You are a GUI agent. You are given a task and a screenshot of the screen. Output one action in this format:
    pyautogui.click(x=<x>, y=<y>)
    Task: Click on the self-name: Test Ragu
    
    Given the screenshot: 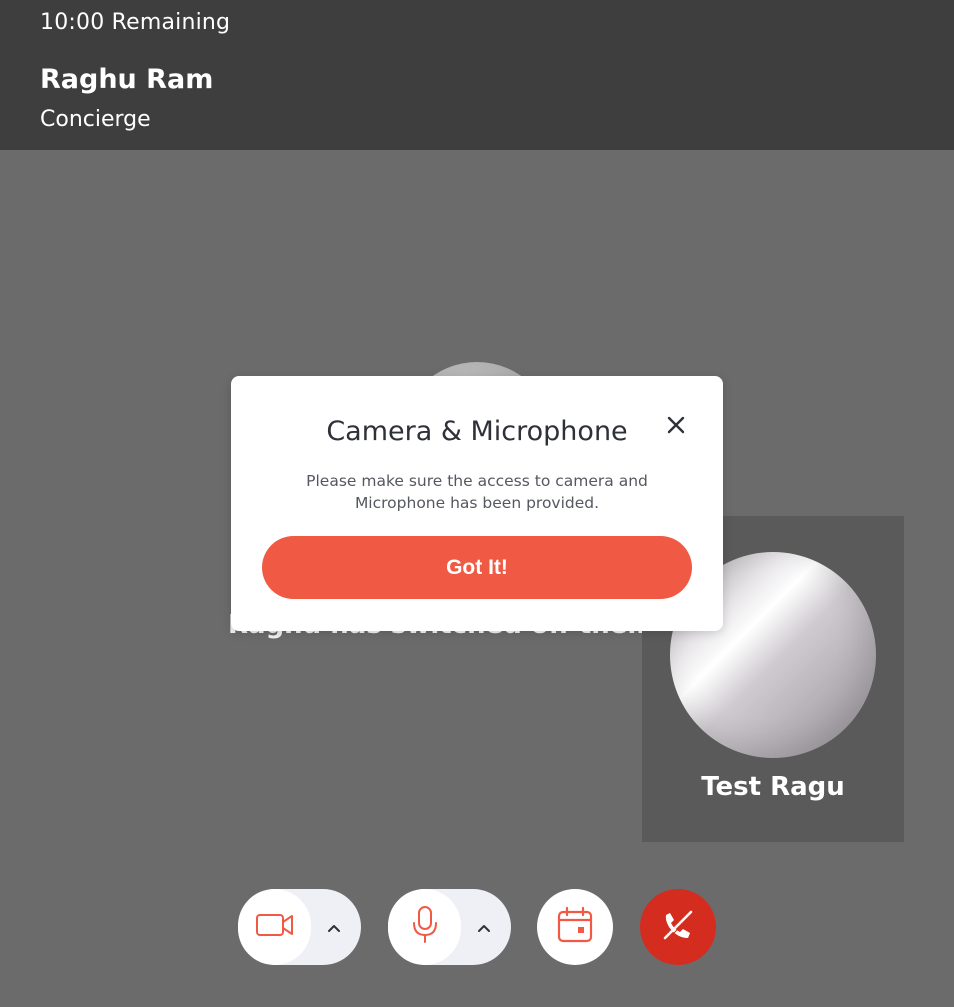 What is the action you would take?
    pyautogui.click(x=773, y=787)
    